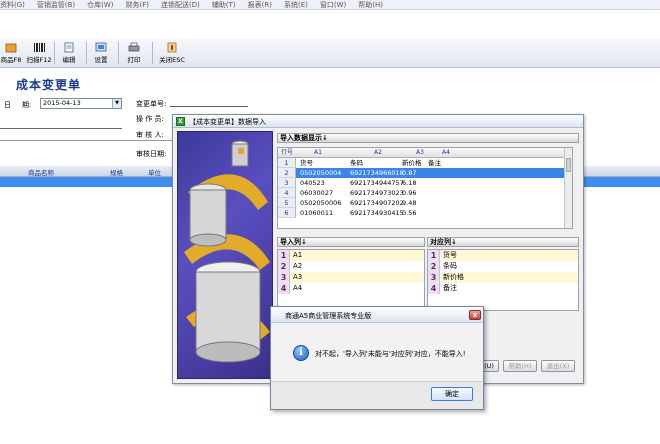 The image size is (660, 444). Describe the element at coordinates (351, 288) in the screenshot. I see `list-item: 4 A4` at that location.